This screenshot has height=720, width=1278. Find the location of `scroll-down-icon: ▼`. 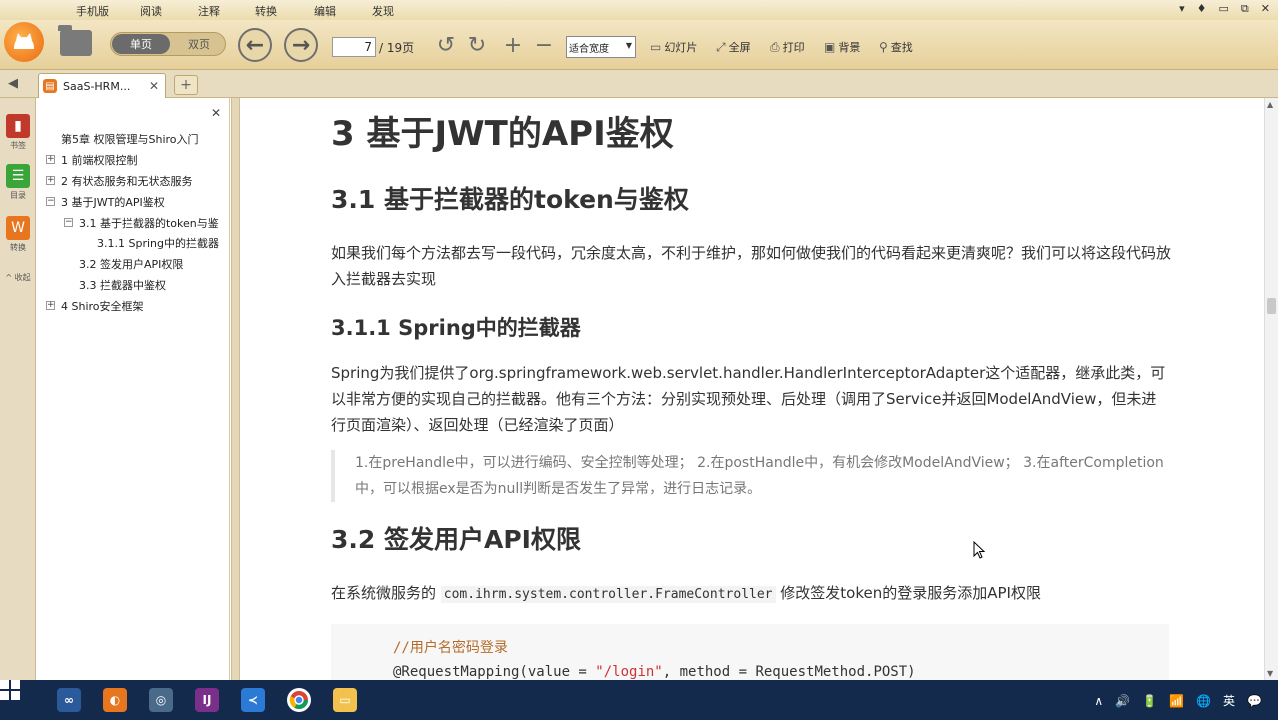

scroll-down-icon: ▼ is located at coordinates (1270, 673).